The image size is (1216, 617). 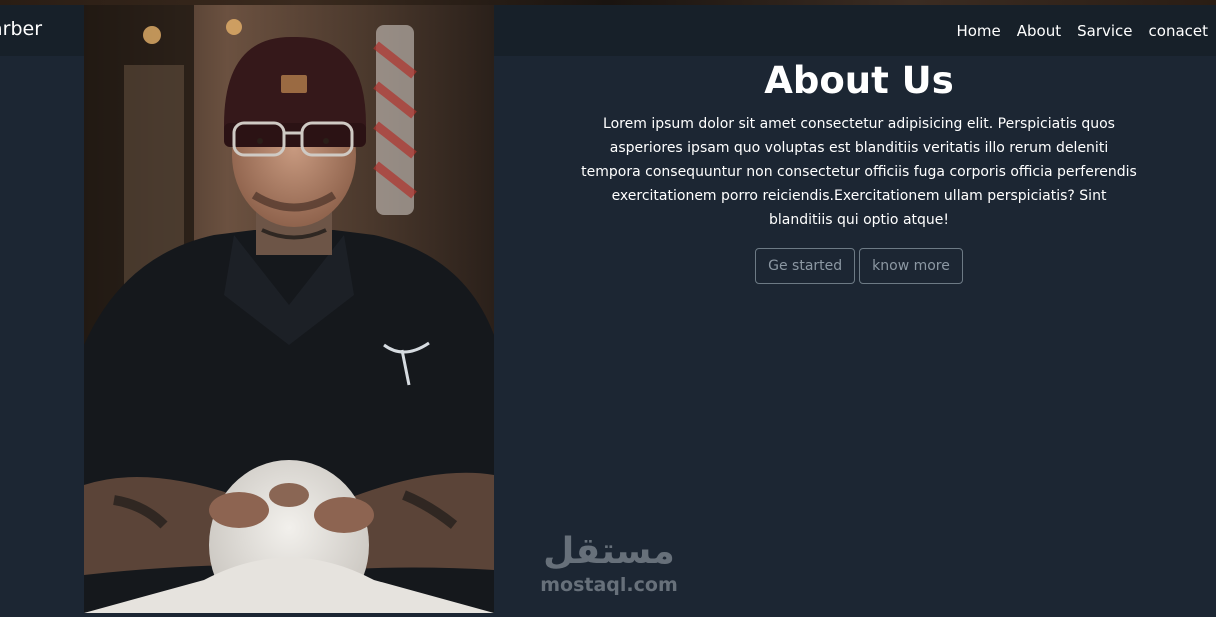 I want to click on nav-link-about: About, so click(x=1039, y=31).